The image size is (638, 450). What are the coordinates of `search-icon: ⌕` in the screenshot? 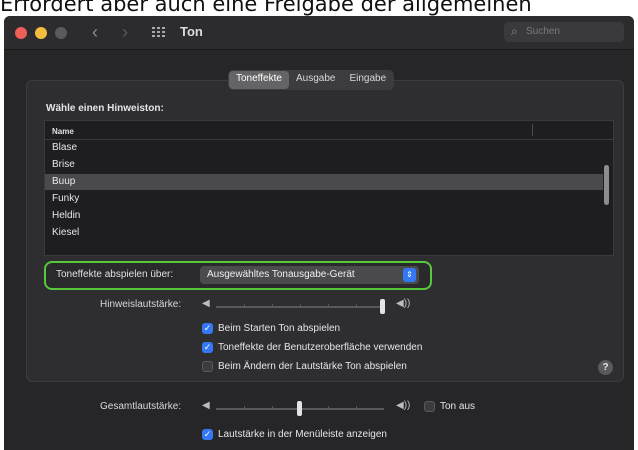 It's located at (514, 31).